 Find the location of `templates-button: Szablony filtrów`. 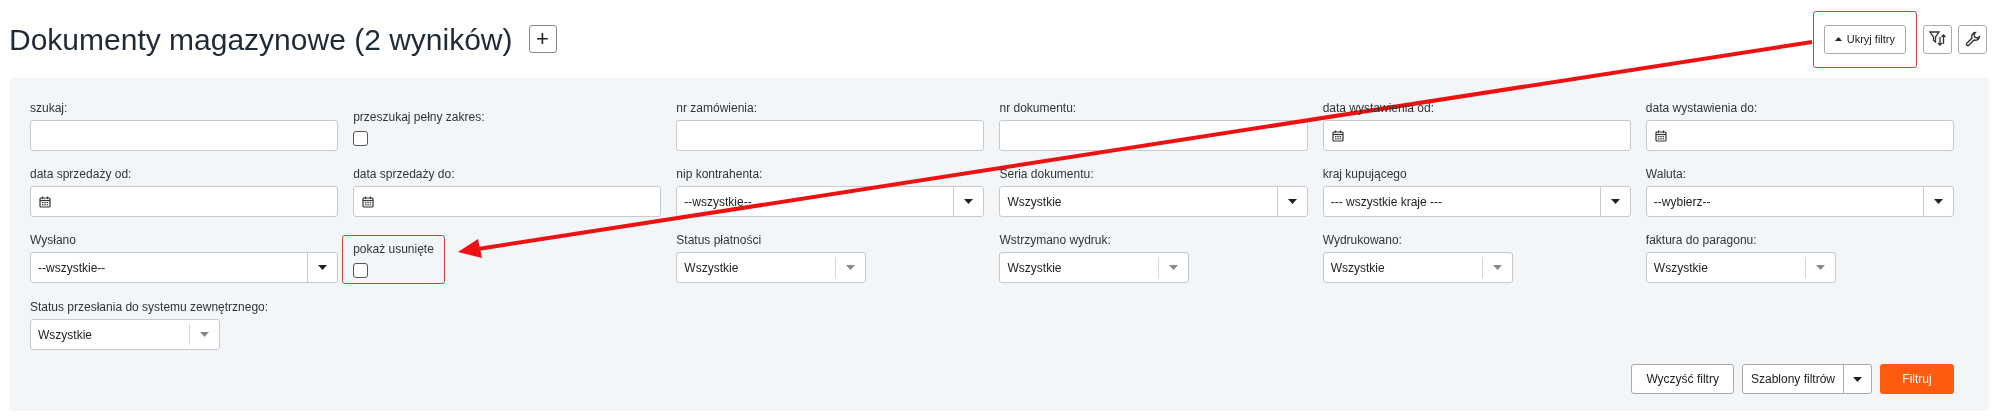

templates-button: Szablony filtrów is located at coordinates (1806, 379).